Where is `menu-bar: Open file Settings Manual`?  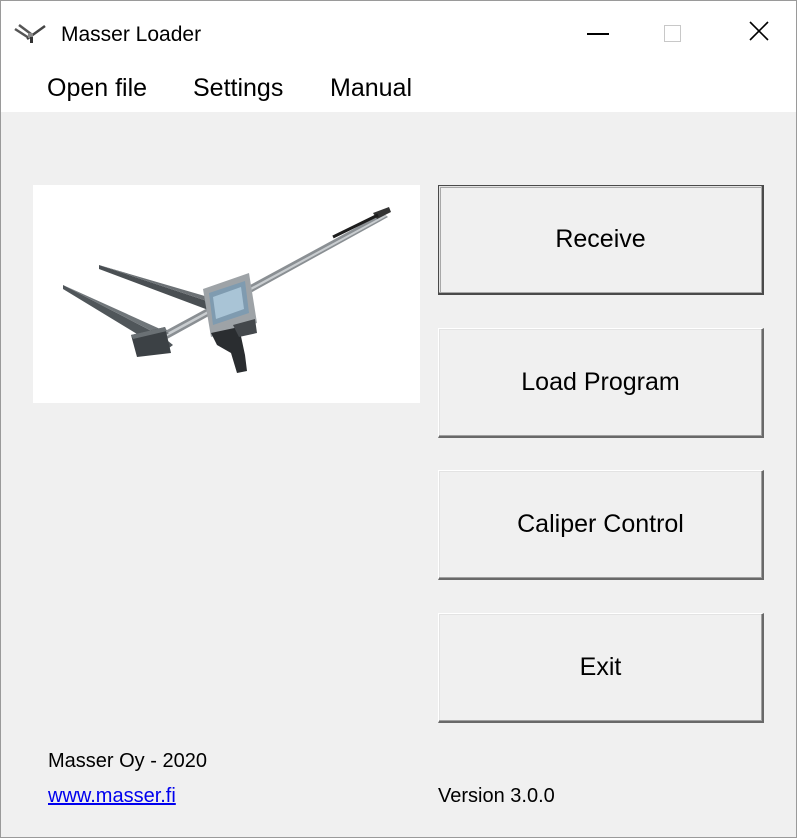 menu-bar: Open file Settings Manual is located at coordinates (398, 89).